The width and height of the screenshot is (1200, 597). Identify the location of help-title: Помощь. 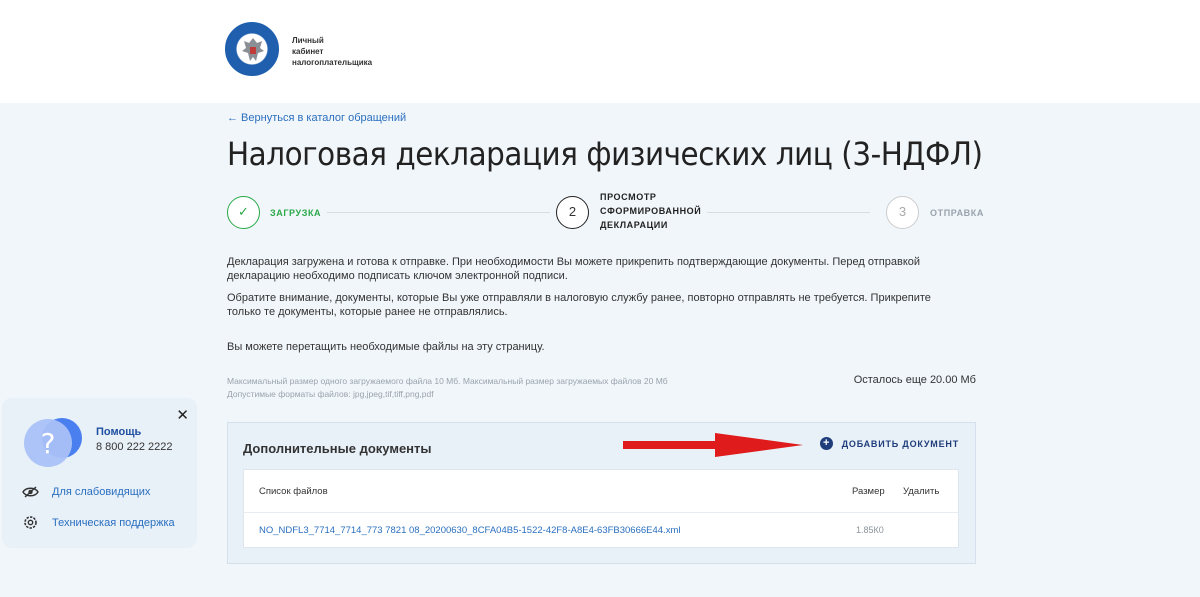
(119, 432).